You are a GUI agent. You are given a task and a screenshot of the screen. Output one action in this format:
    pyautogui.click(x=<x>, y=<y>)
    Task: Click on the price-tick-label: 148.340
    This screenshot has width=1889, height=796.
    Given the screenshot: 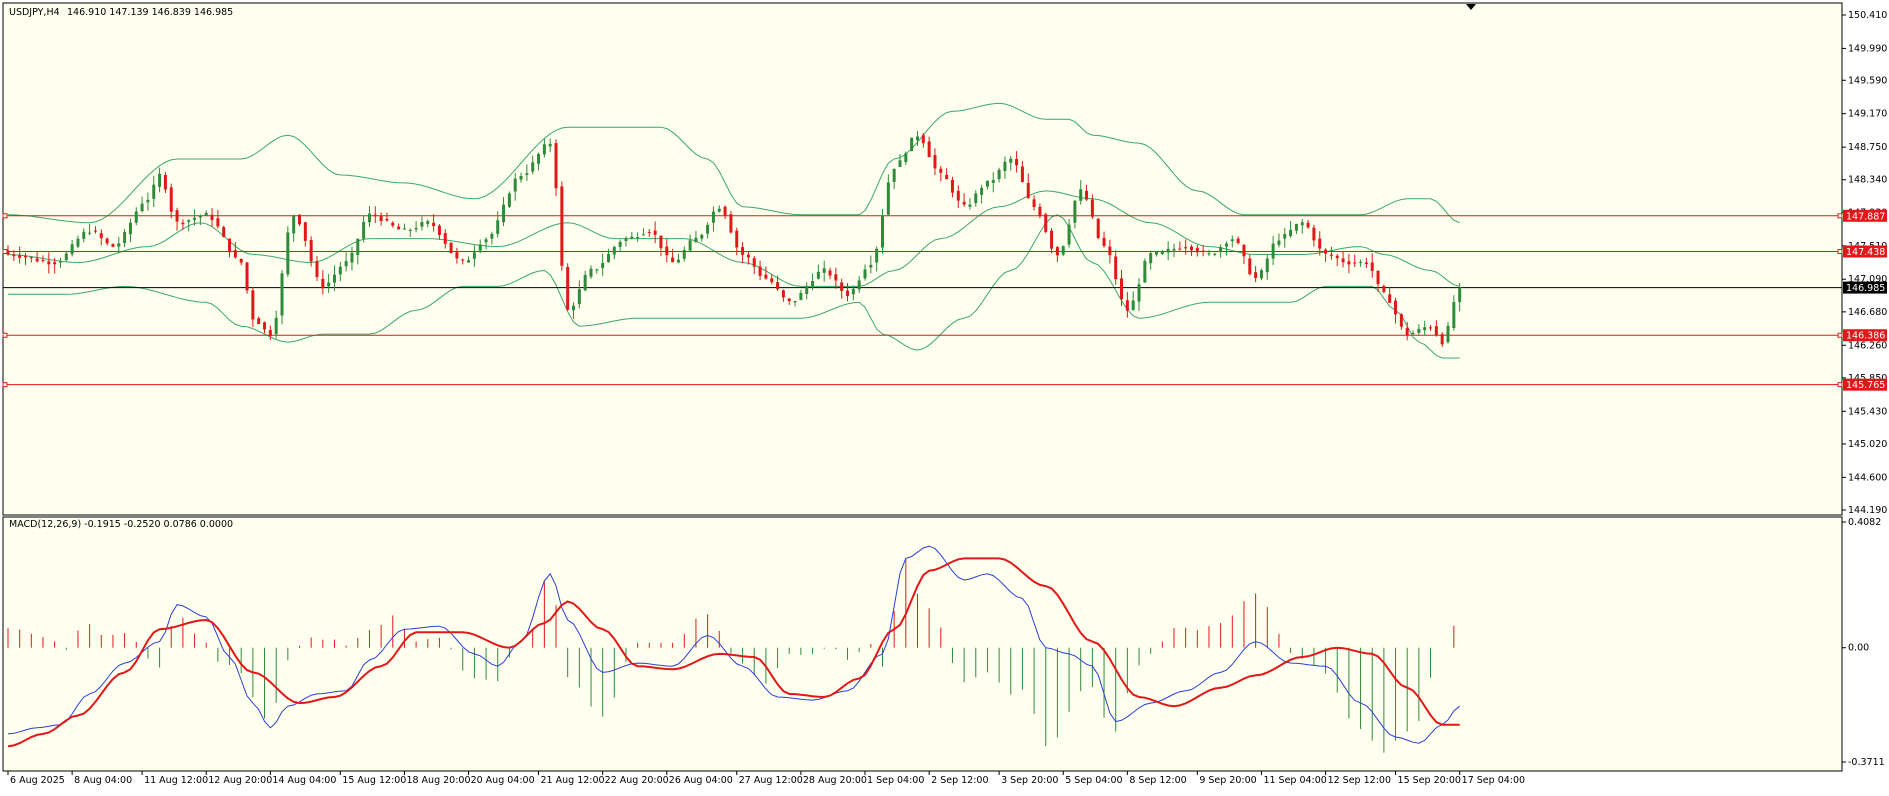 What is the action you would take?
    pyautogui.click(x=1867, y=180)
    